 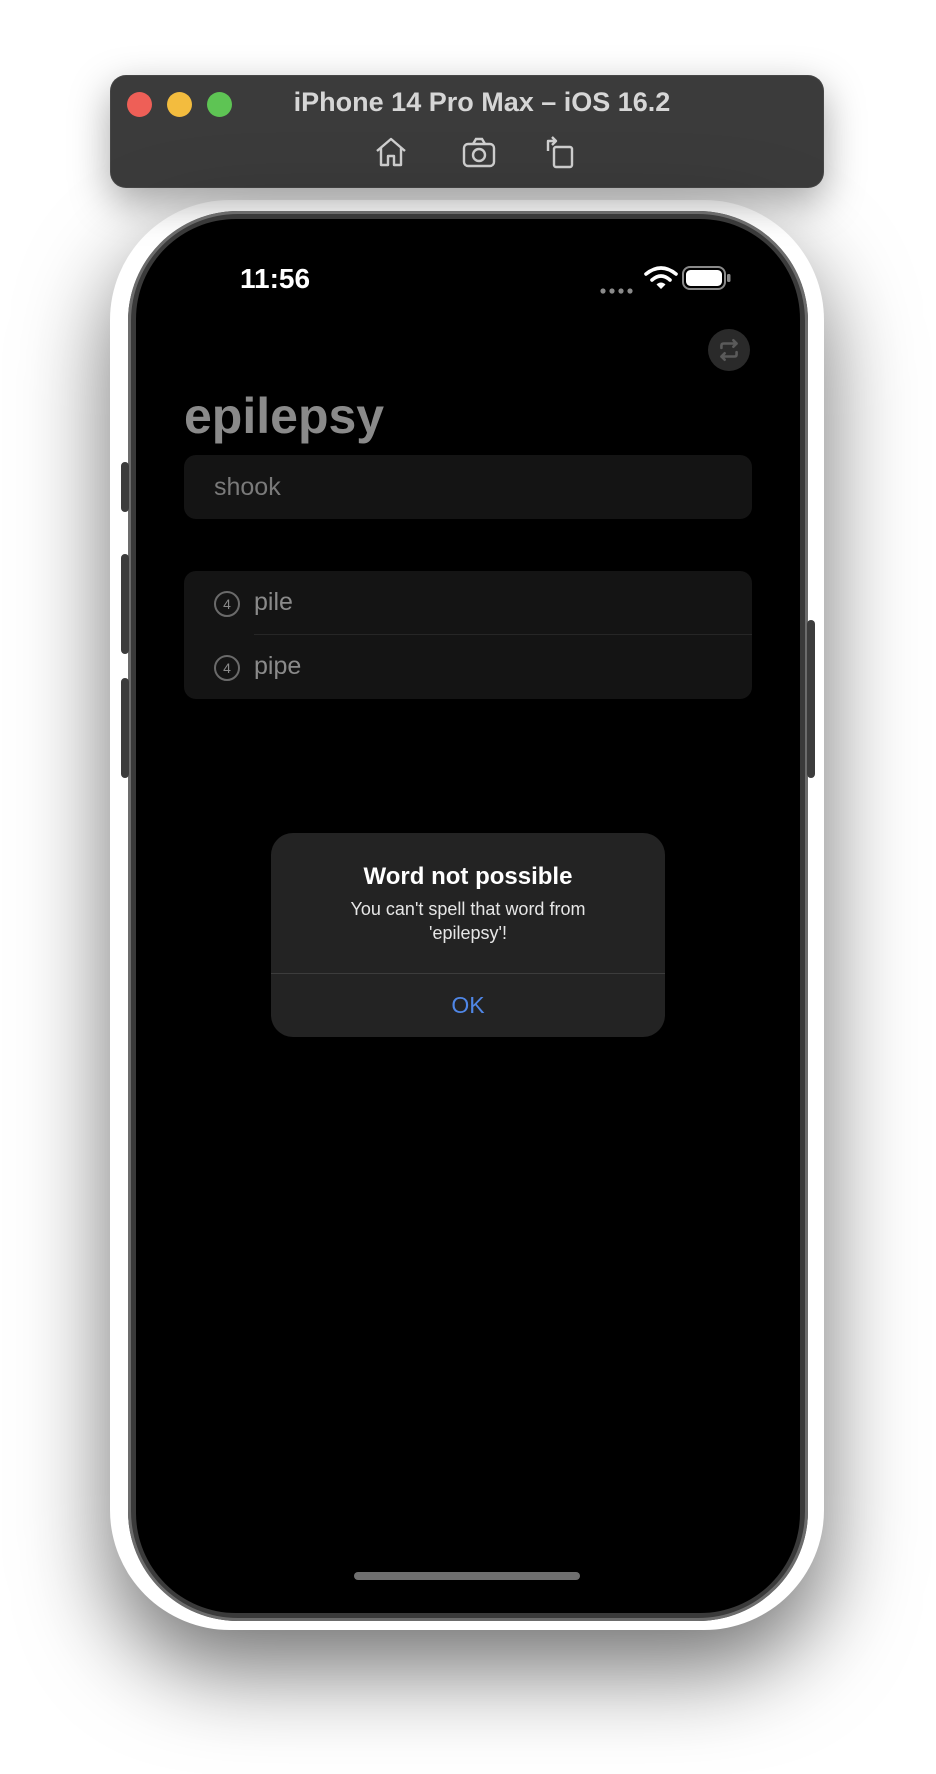 What do you see at coordinates (618, 287) in the screenshot?
I see `cellular-signal-icon` at bounding box center [618, 287].